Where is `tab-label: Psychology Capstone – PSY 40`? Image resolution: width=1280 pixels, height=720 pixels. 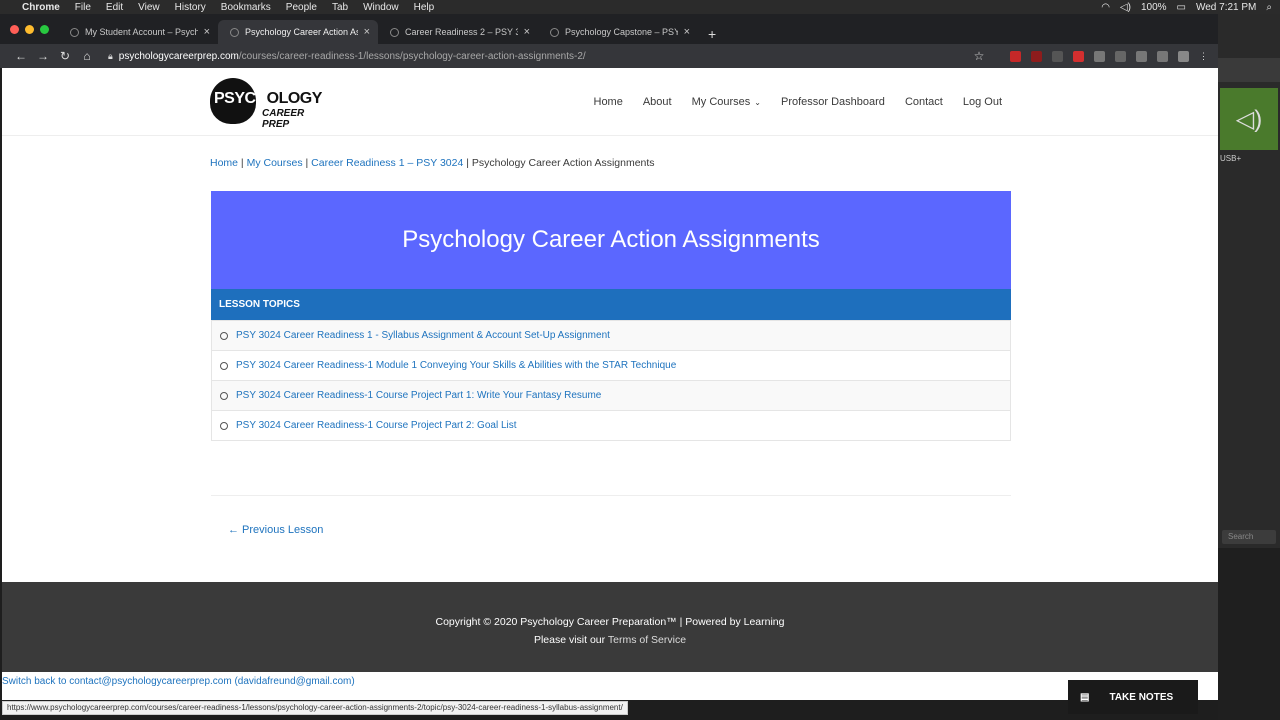
tab-label: Psychology Capstone – PSY 40 is located at coordinates (621, 32).